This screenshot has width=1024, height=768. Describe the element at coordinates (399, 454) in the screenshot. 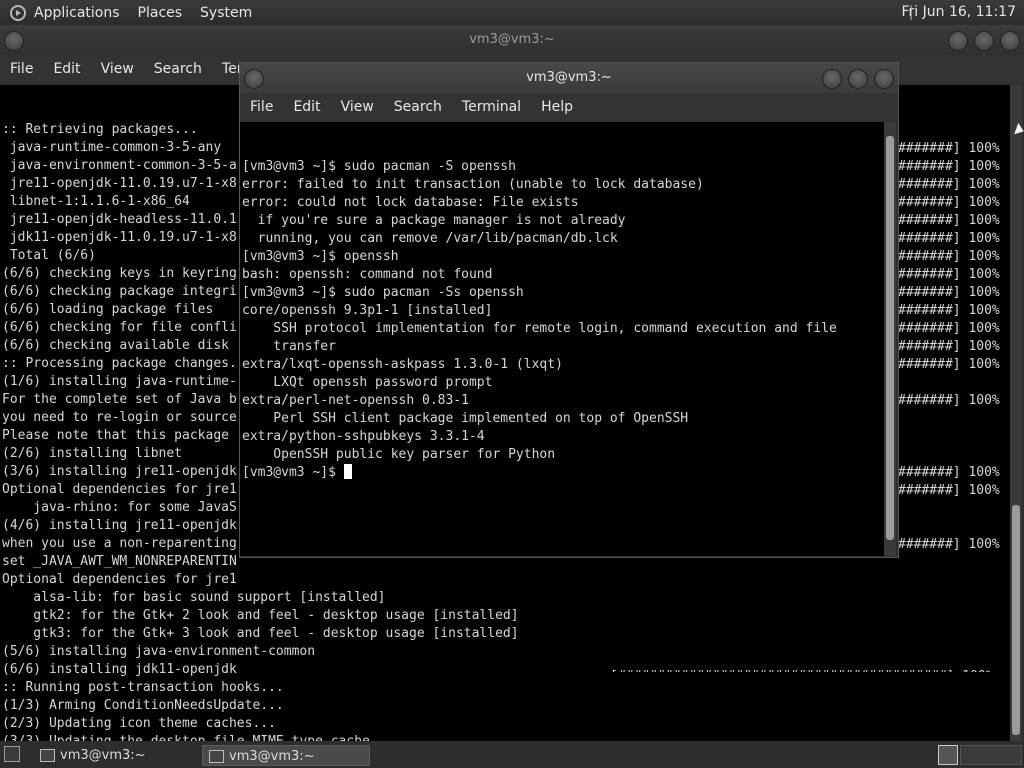

I see `front-terminal-line: OpenSSH public key parser for Python` at that location.